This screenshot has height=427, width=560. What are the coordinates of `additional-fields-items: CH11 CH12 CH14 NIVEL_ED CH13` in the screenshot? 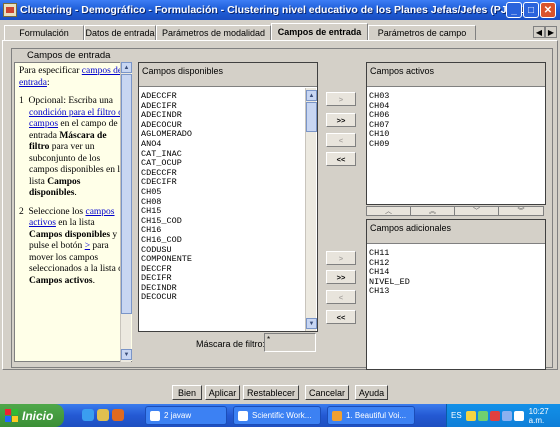 It's located at (389, 272).